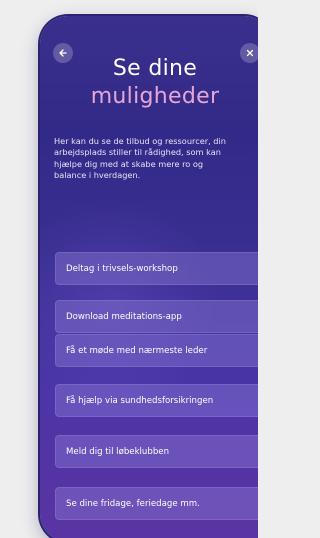 This screenshot has width=320, height=538. I want to click on option-button-meditations-app: Download meditations-app, so click(156, 316).